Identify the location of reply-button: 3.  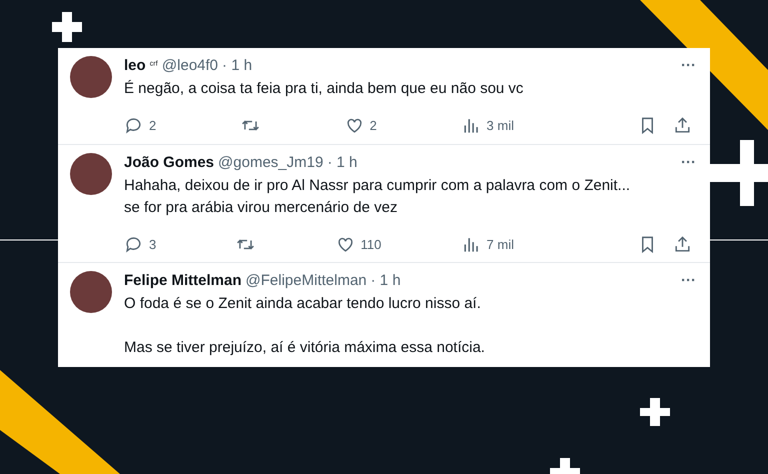
(140, 244).